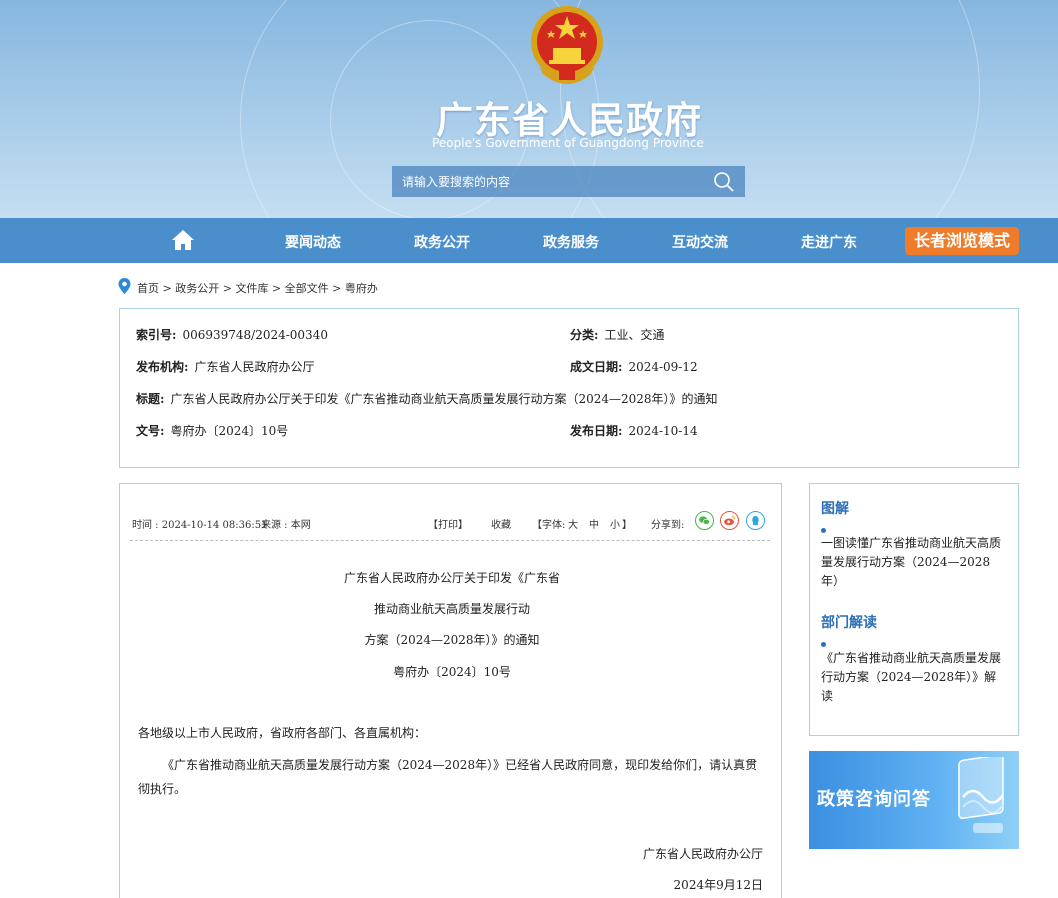  I want to click on sign-date: 2024年9月12日, so click(718, 885).